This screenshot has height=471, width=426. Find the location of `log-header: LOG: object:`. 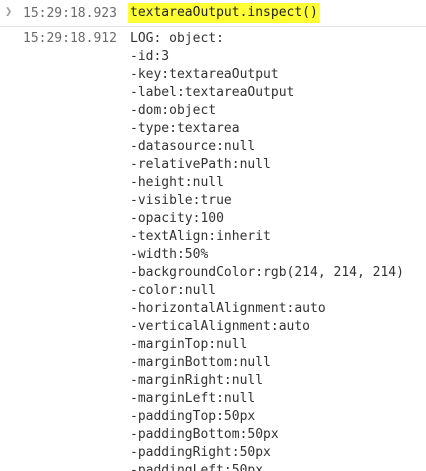

log-header: LOG: object: is located at coordinates (177, 38).